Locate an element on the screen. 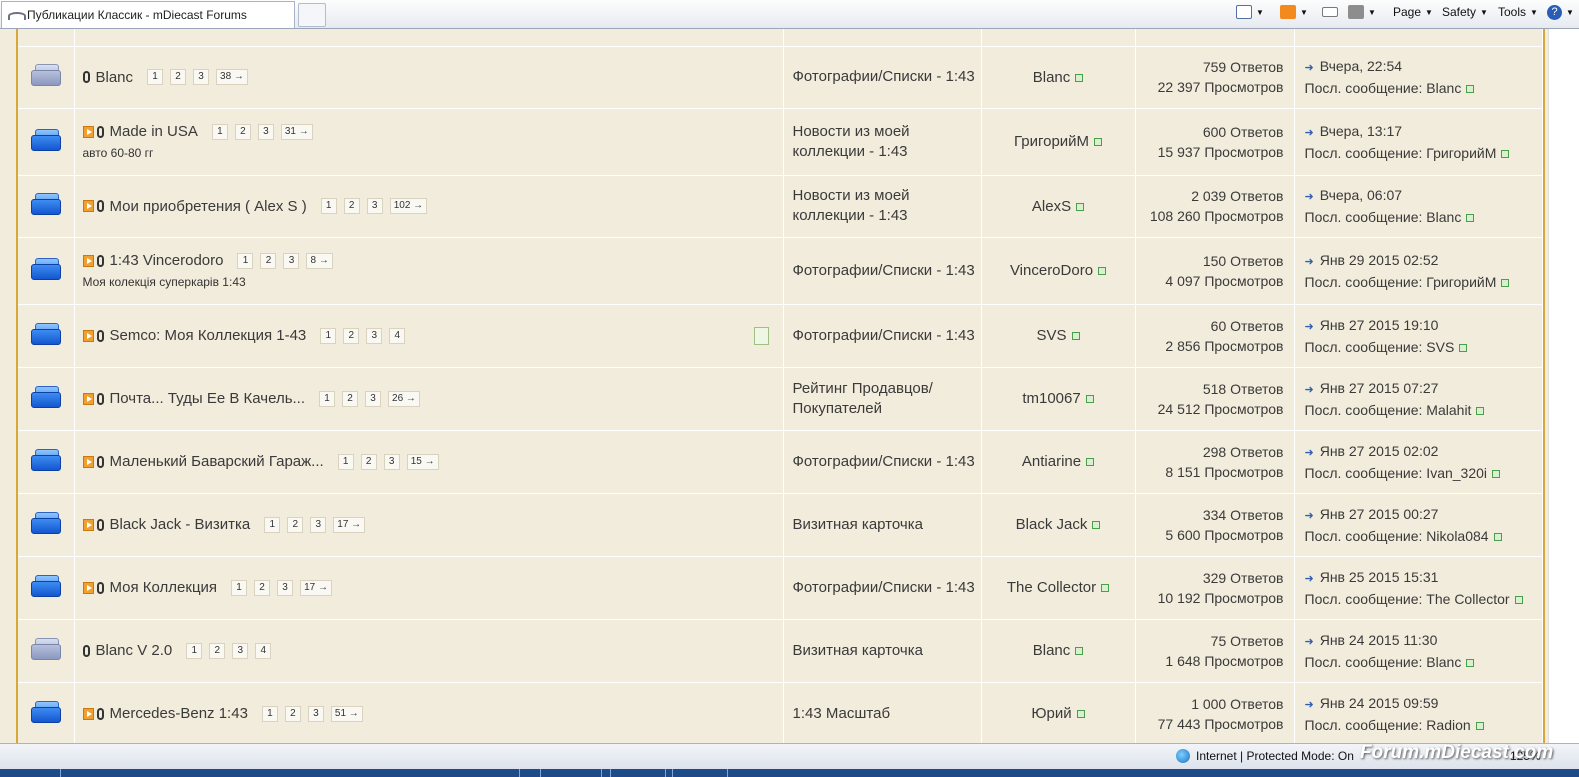  author-link: The Collector is located at coordinates (1051, 587).